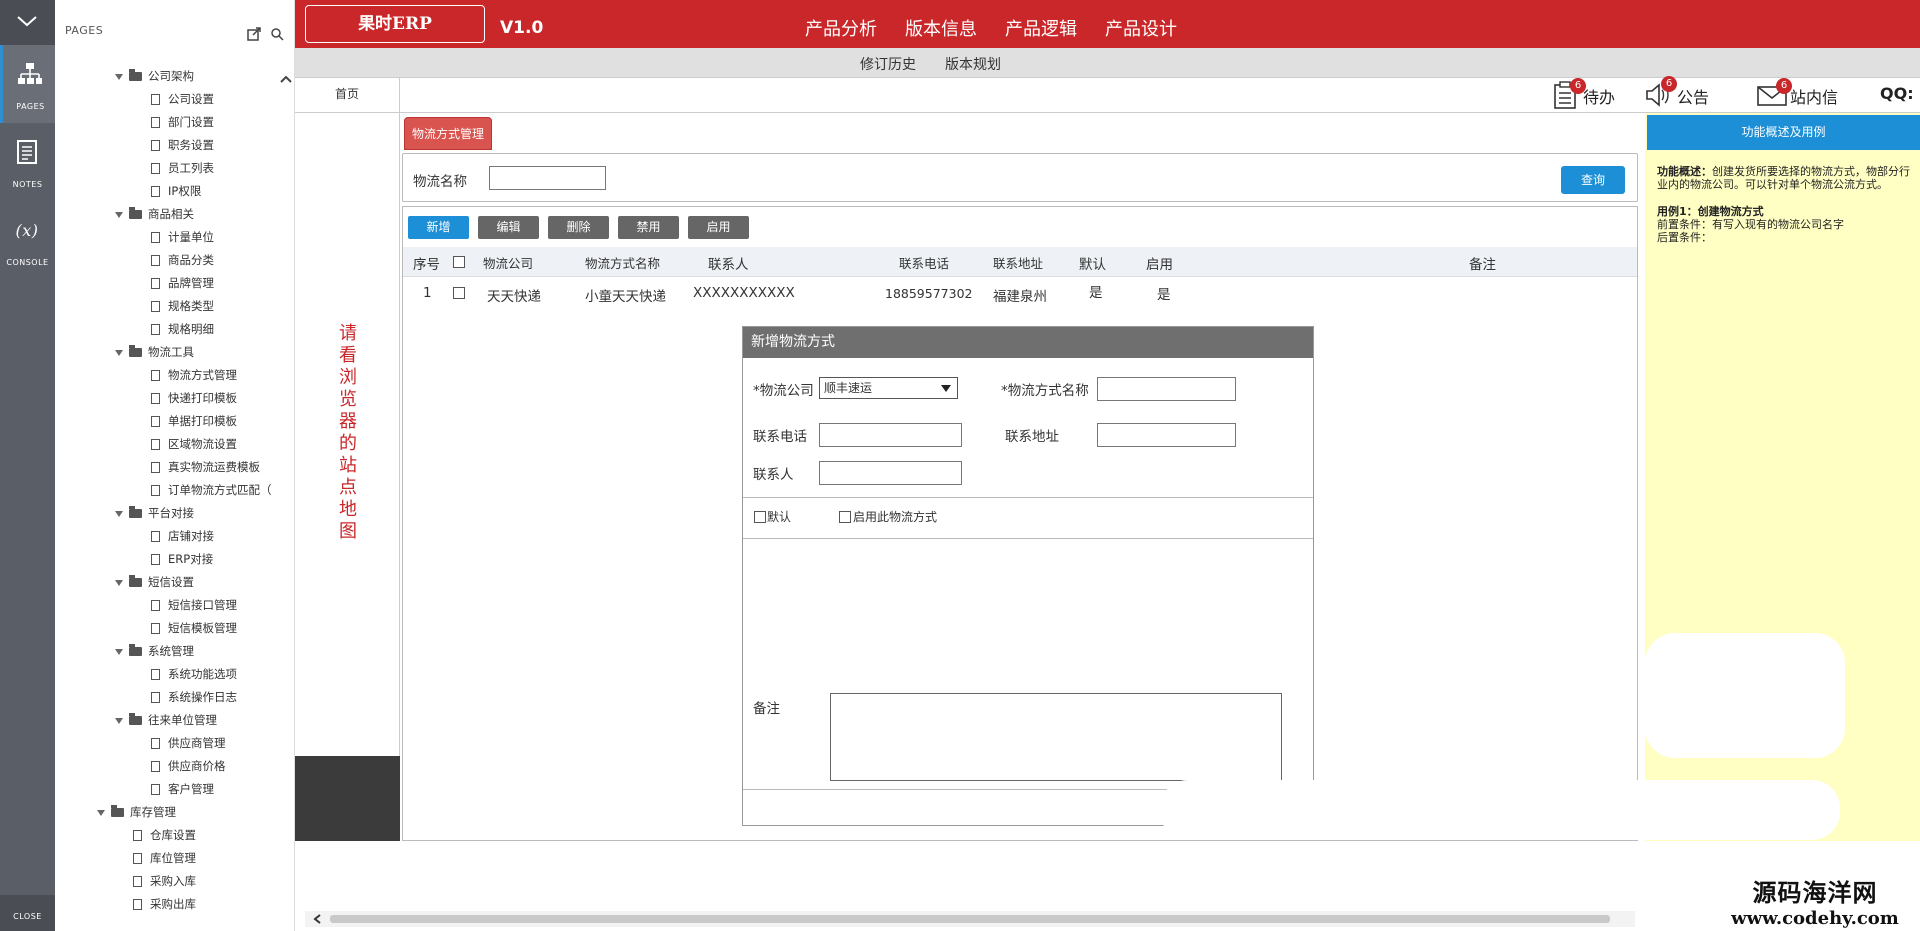  What do you see at coordinates (194, 697) in the screenshot?
I see `tree-page: 系统操作日志` at bounding box center [194, 697].